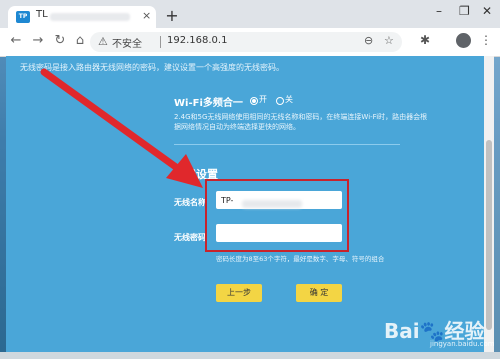  Describe the element at coordinates (112, 121) in the screenshot. I see `arrow-shaft` at that location.